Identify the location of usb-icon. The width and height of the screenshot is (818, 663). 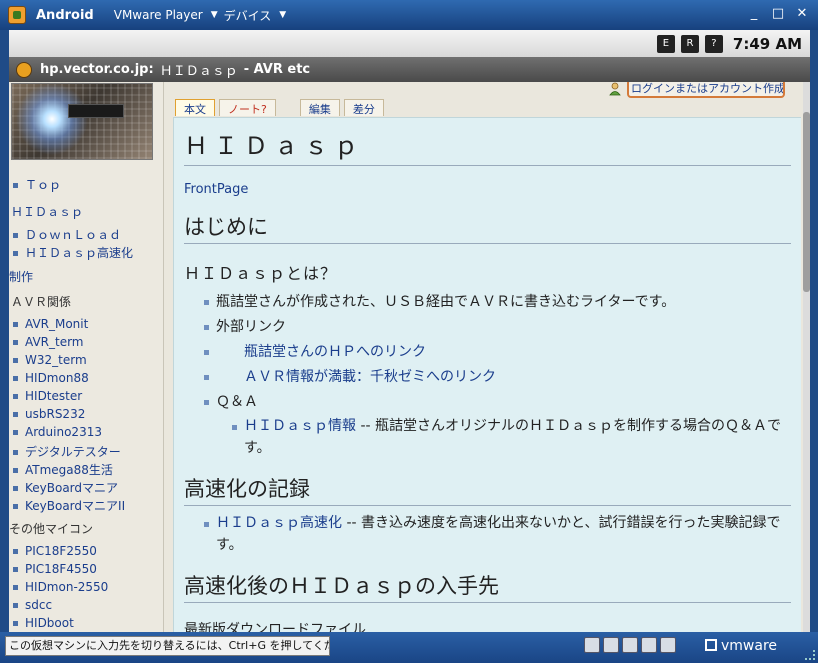
(668, 645).